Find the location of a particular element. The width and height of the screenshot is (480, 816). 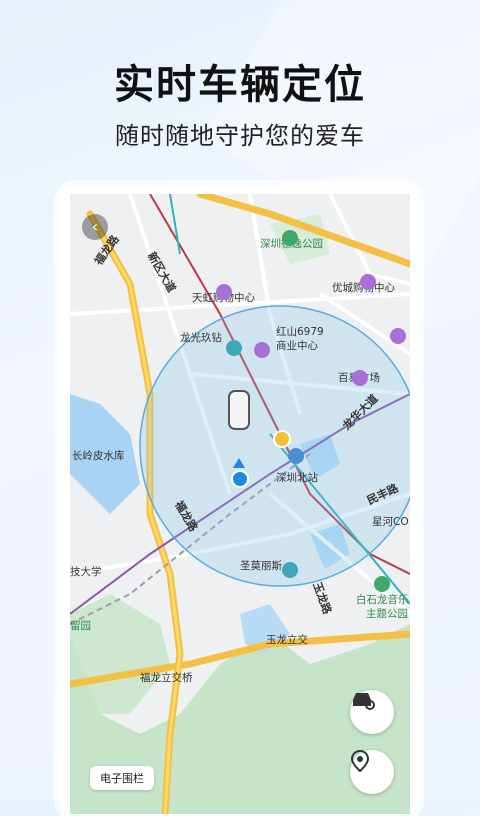

car-search-button is located at coordinates (372, 712).